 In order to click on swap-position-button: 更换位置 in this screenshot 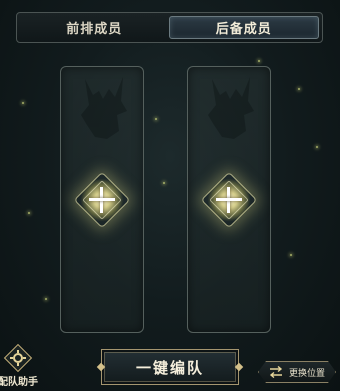, I will do `click(297, 372)`.